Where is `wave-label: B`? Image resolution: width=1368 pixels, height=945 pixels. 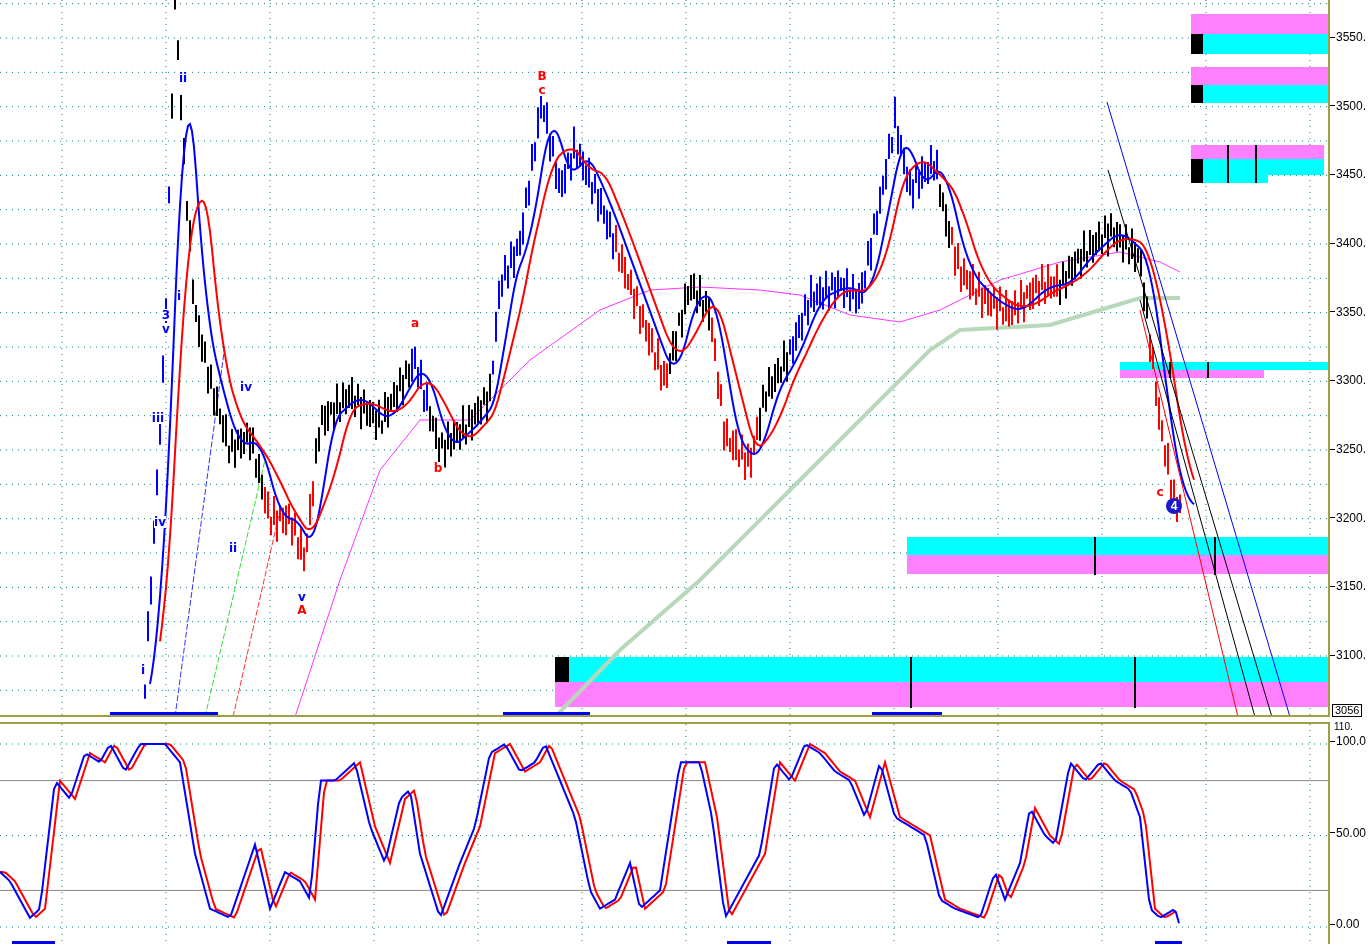 wave-label: B is located at coordinates (542, 76).